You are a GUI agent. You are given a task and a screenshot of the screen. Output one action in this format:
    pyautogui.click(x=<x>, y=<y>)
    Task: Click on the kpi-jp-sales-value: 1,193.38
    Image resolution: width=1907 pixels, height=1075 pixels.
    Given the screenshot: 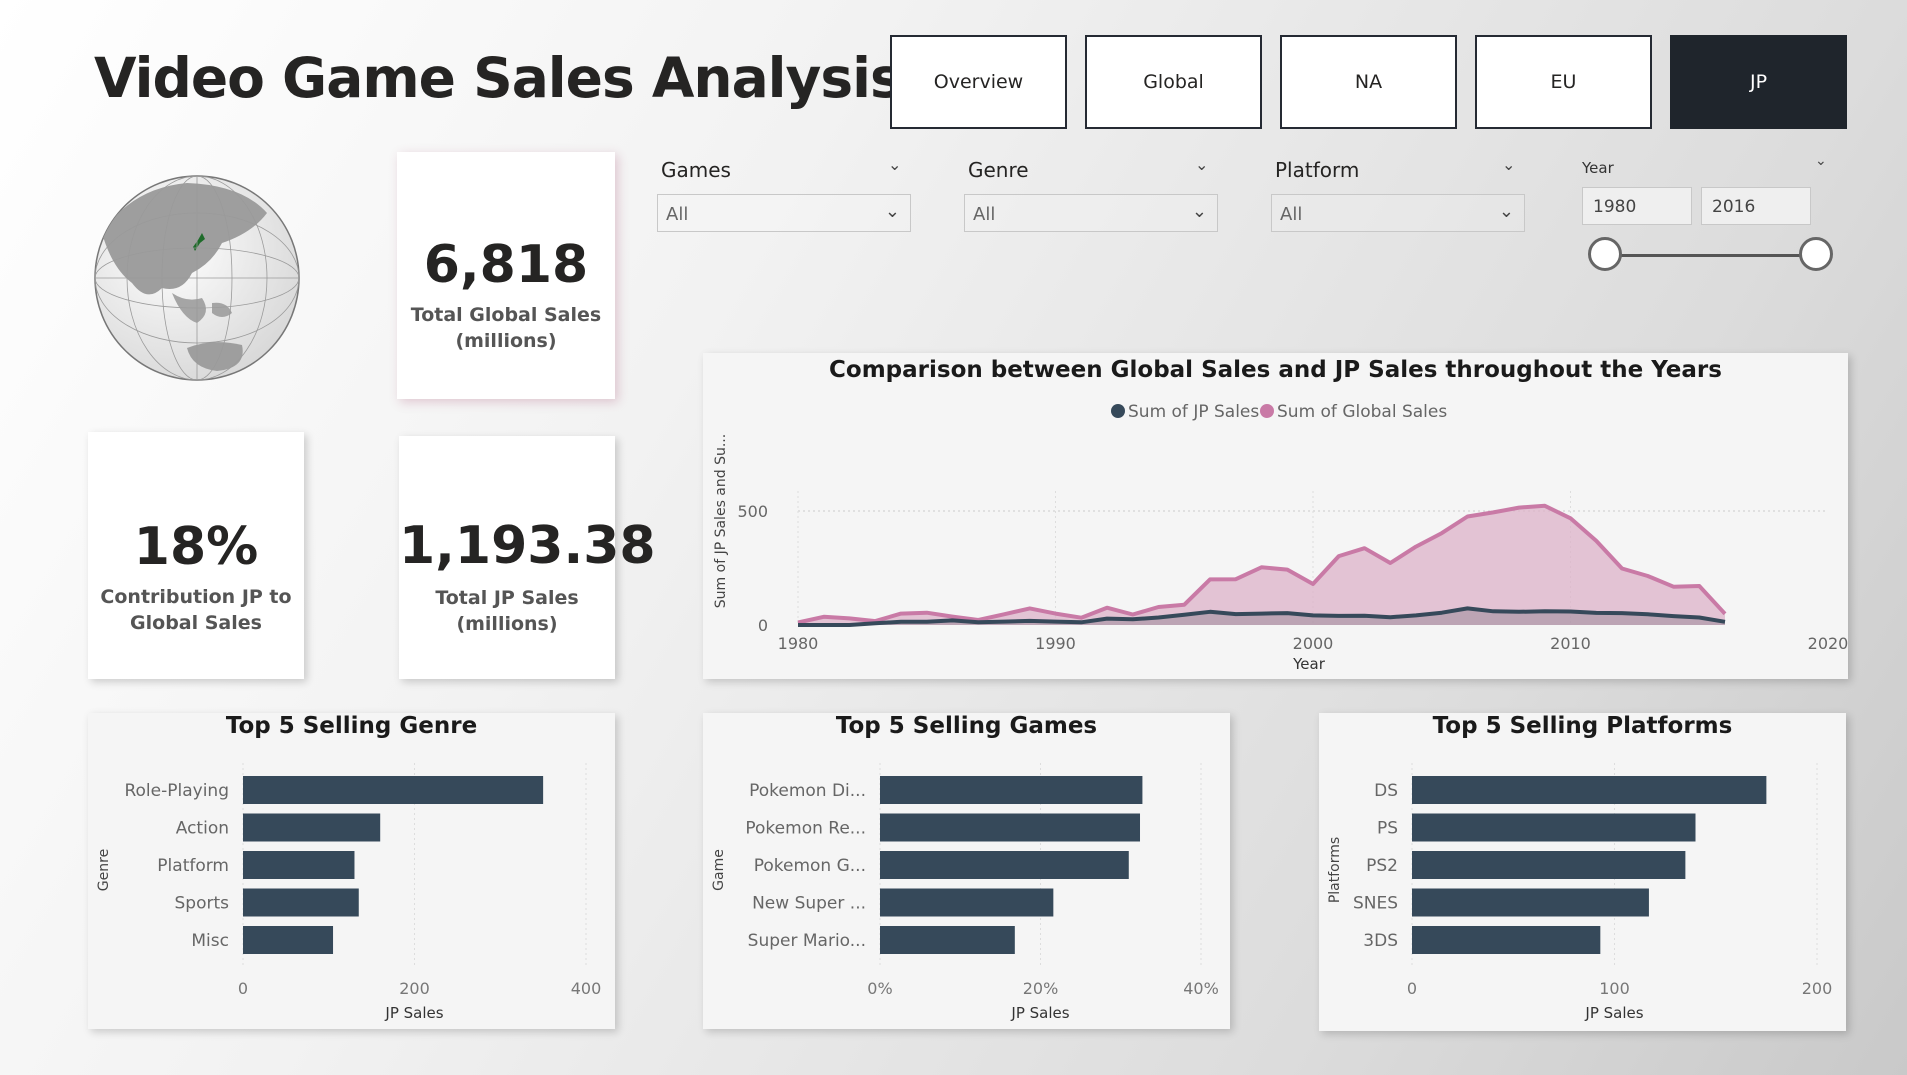 What is the action you would take?
    pyautogui.click(x=527, y=546)
    